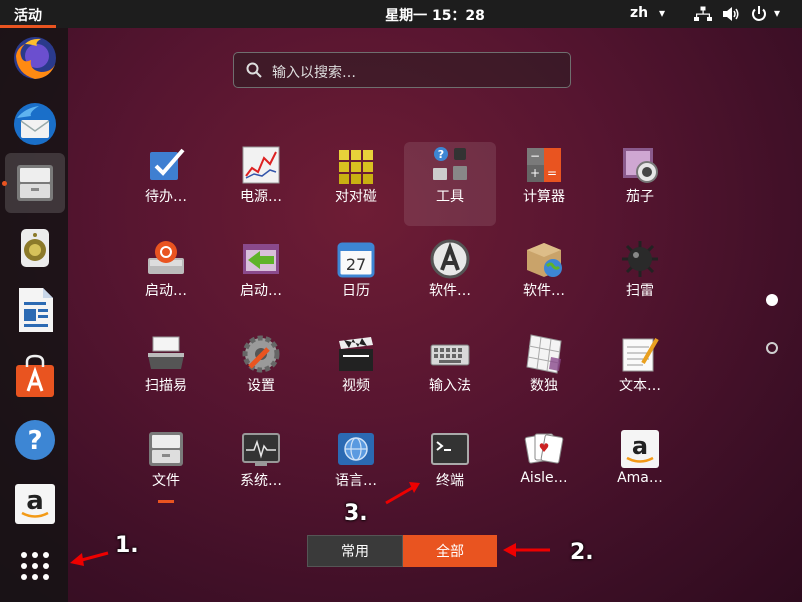  I want to click on annotation-layer, so click(310, 524).